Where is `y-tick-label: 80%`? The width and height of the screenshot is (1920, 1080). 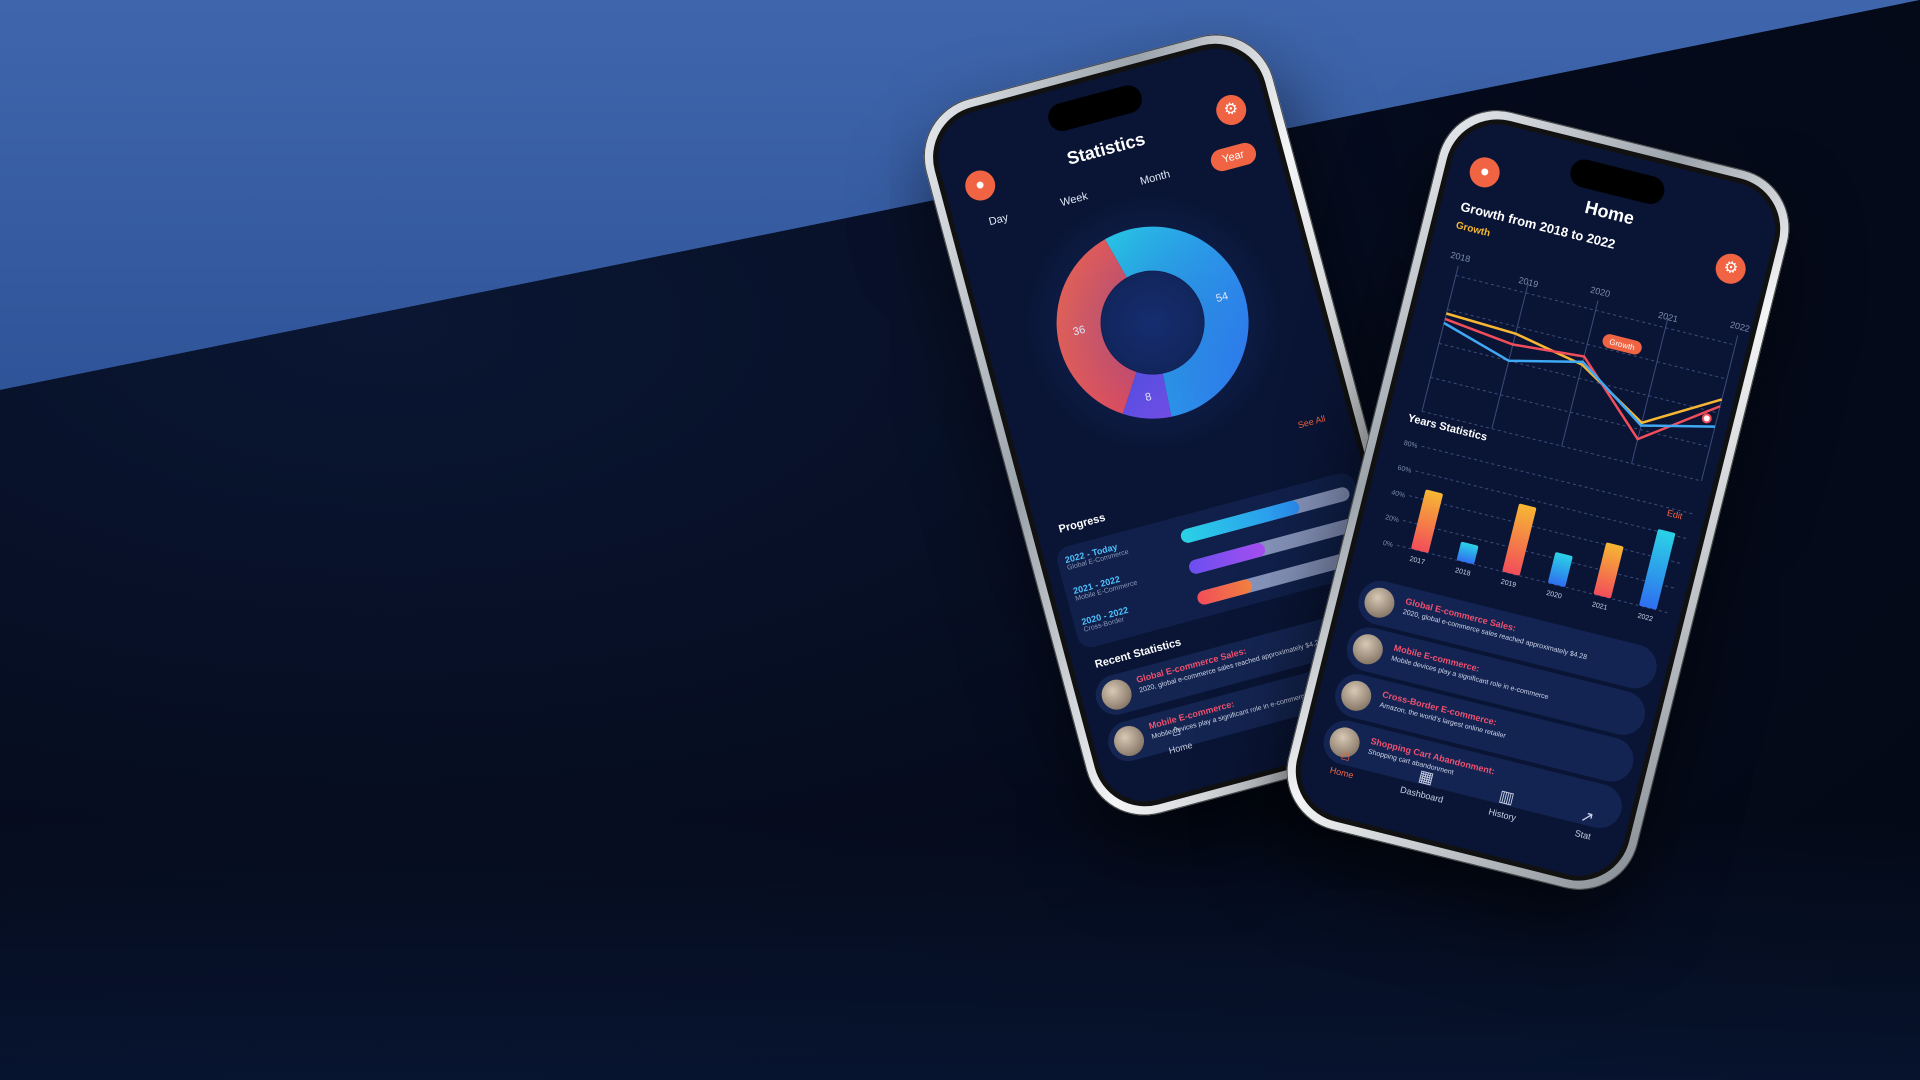 y-tick-label: 80% is located at coordinates (1410, 445).